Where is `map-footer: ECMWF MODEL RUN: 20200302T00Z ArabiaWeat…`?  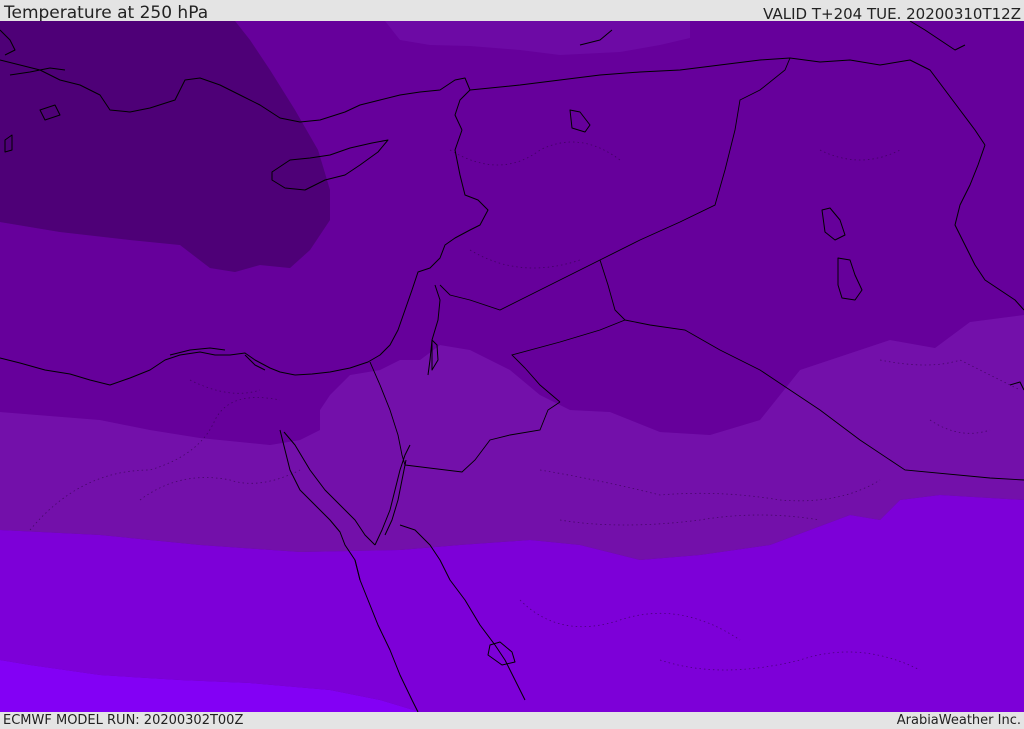
map-footer: ECMWF MODEL RUN: 20200302T00Z ArabiaWeat… is located at coordinates (512, 720).